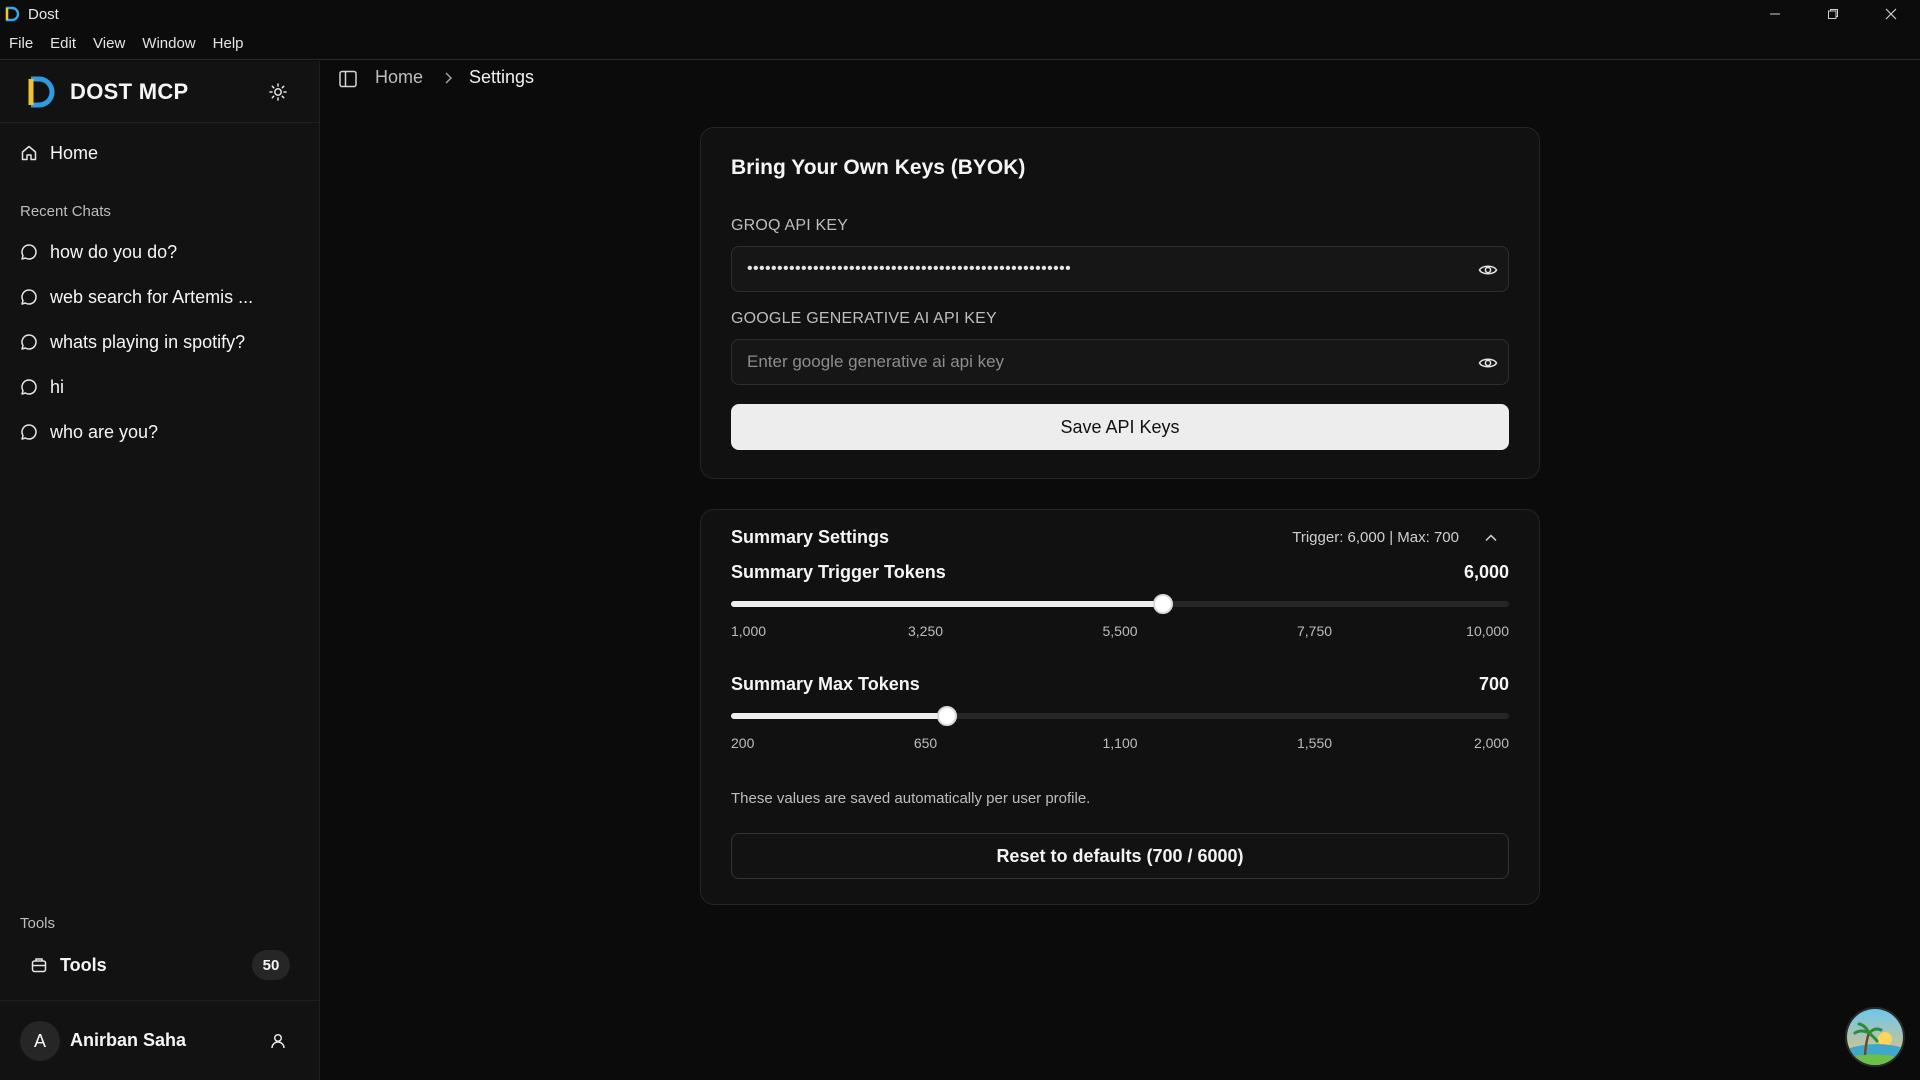 This screenshot has width=1920, height=1080. Describe the element at coordinates (1120, 79) in the screenshot. I see `top-bar: Home Settings` at that location.